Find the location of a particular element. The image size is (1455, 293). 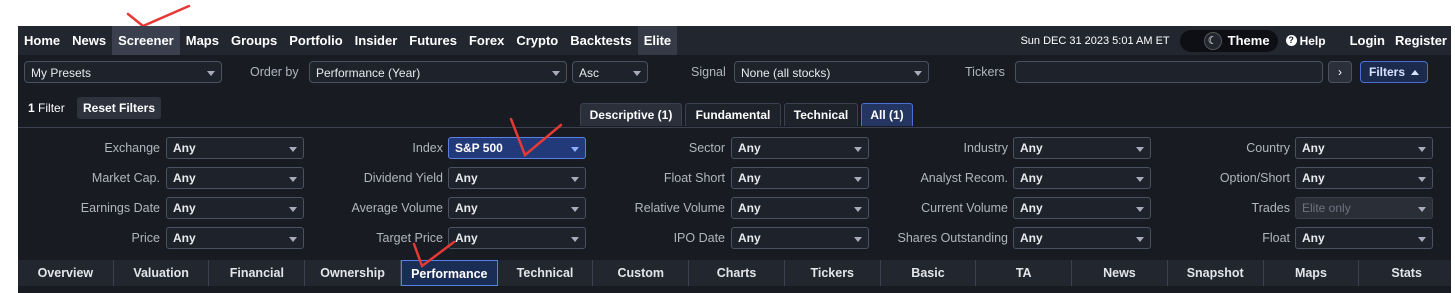

filter-label-market-cap: Market Cap. is located at coordinates (125, 178).